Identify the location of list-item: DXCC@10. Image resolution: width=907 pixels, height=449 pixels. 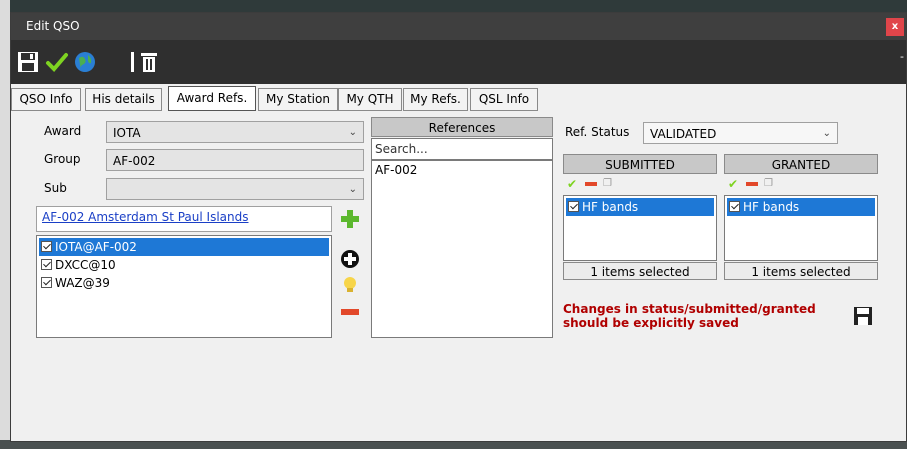
(184, 265).